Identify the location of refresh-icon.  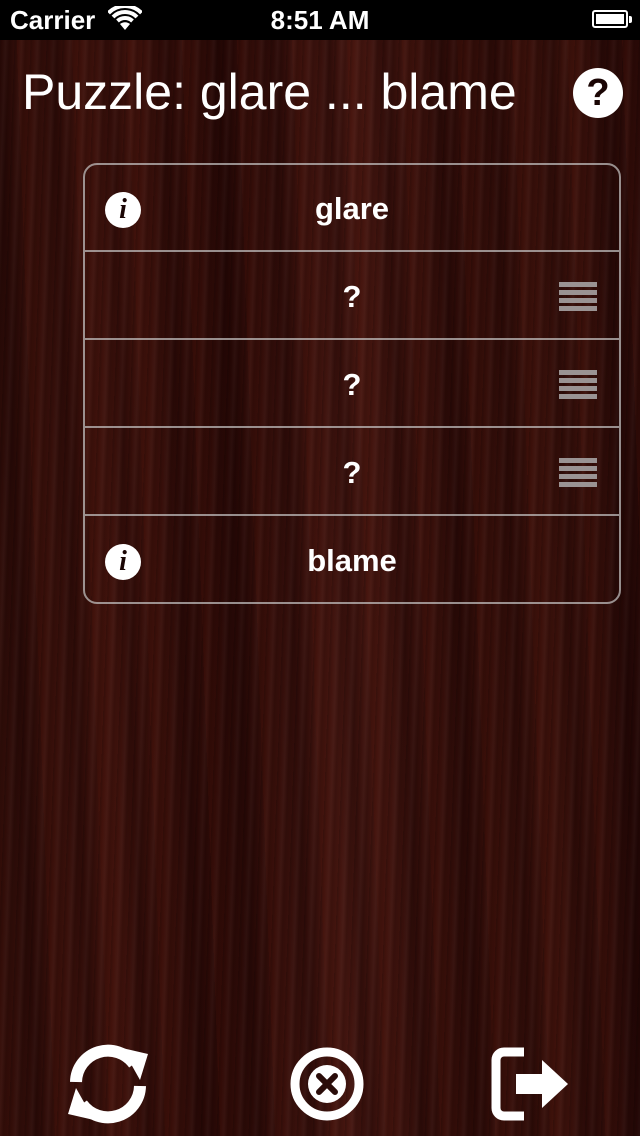
(108, 1084).